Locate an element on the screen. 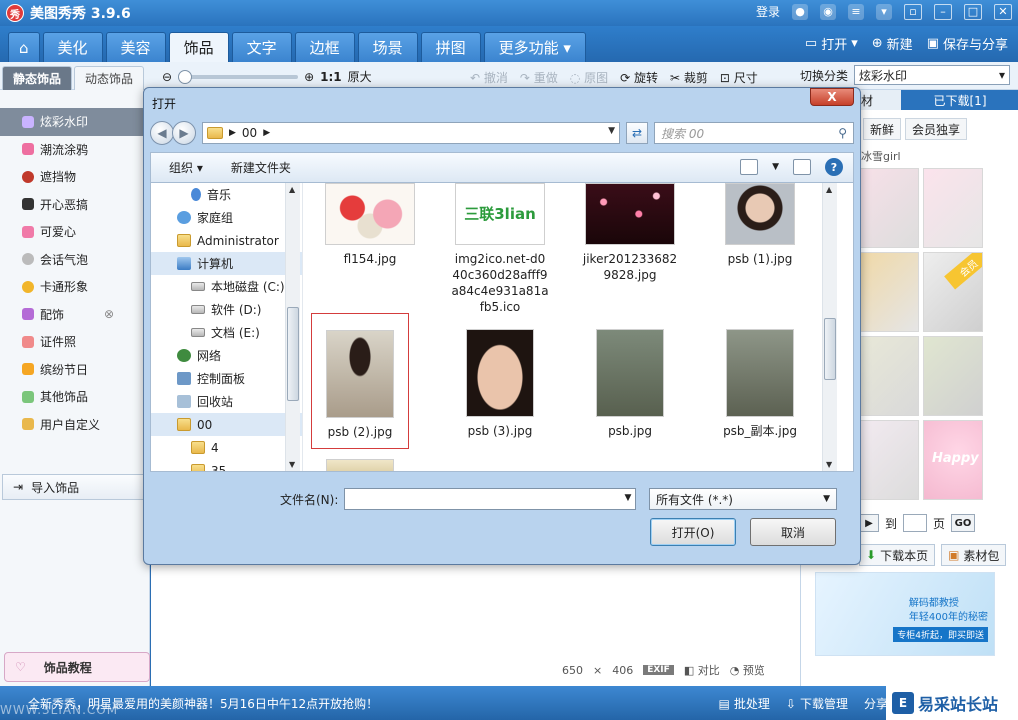 This screenshot has width=1018, height=720. sidebar-item-speech-bubble: 会话气泡 is located at coordinates (74, 260).